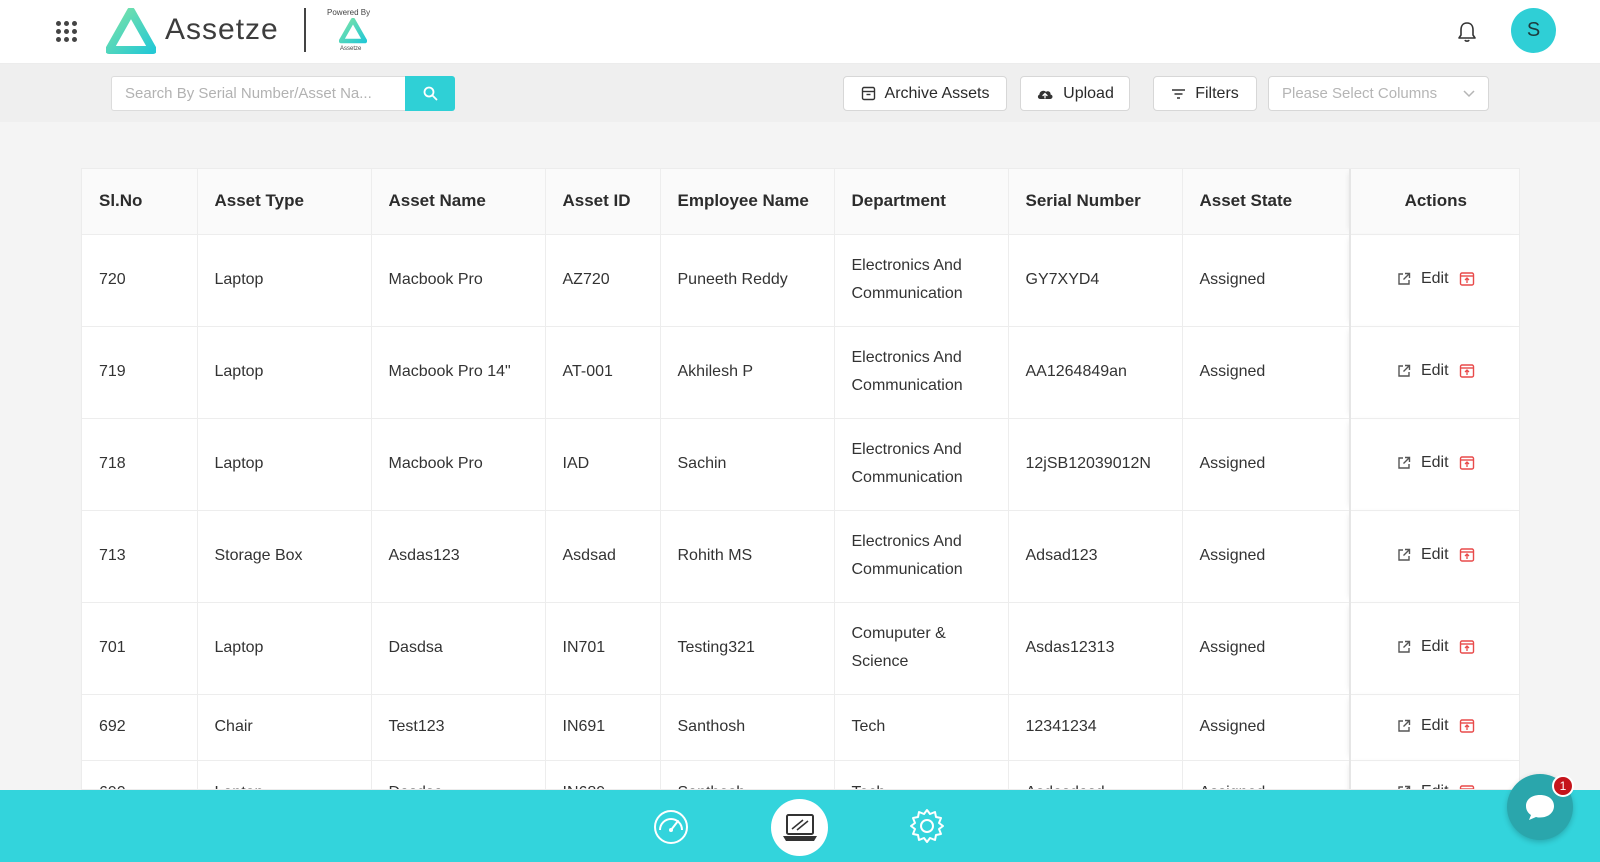  I want to click on column-select-dropdown: Please Select Columns, so click(1378, 93).